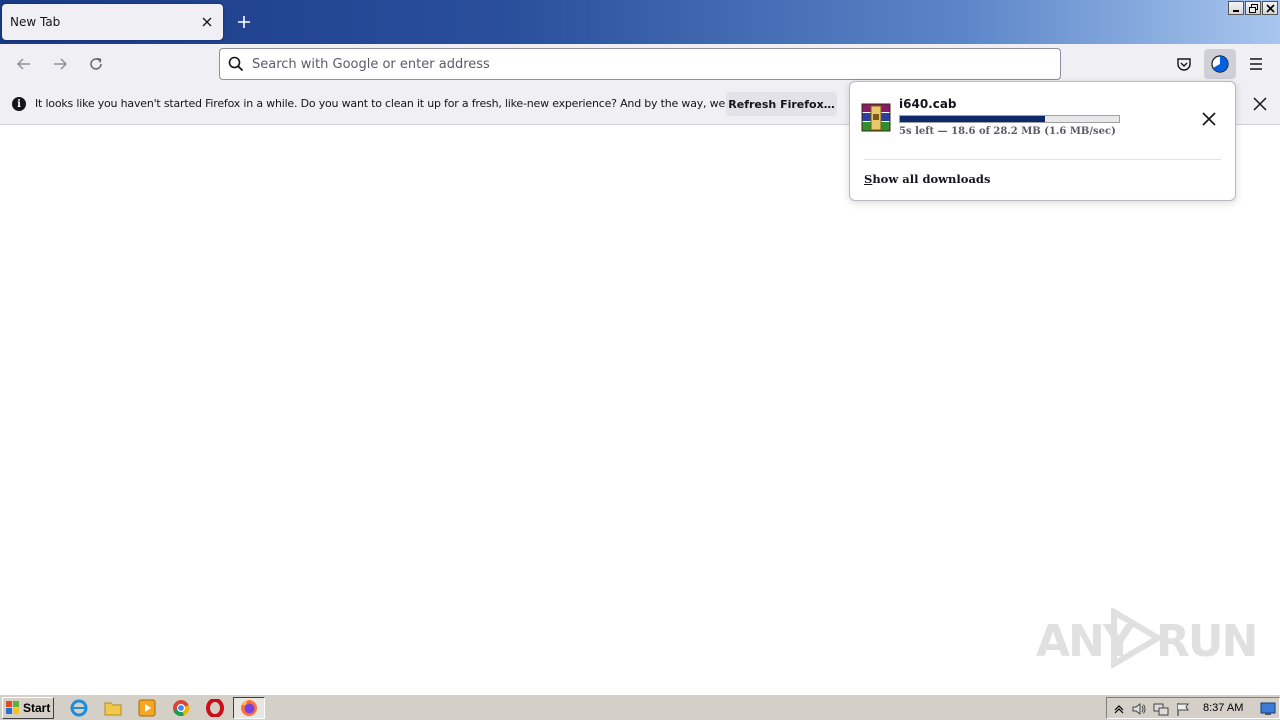  I want to click on forward-button, so click(60, 64).